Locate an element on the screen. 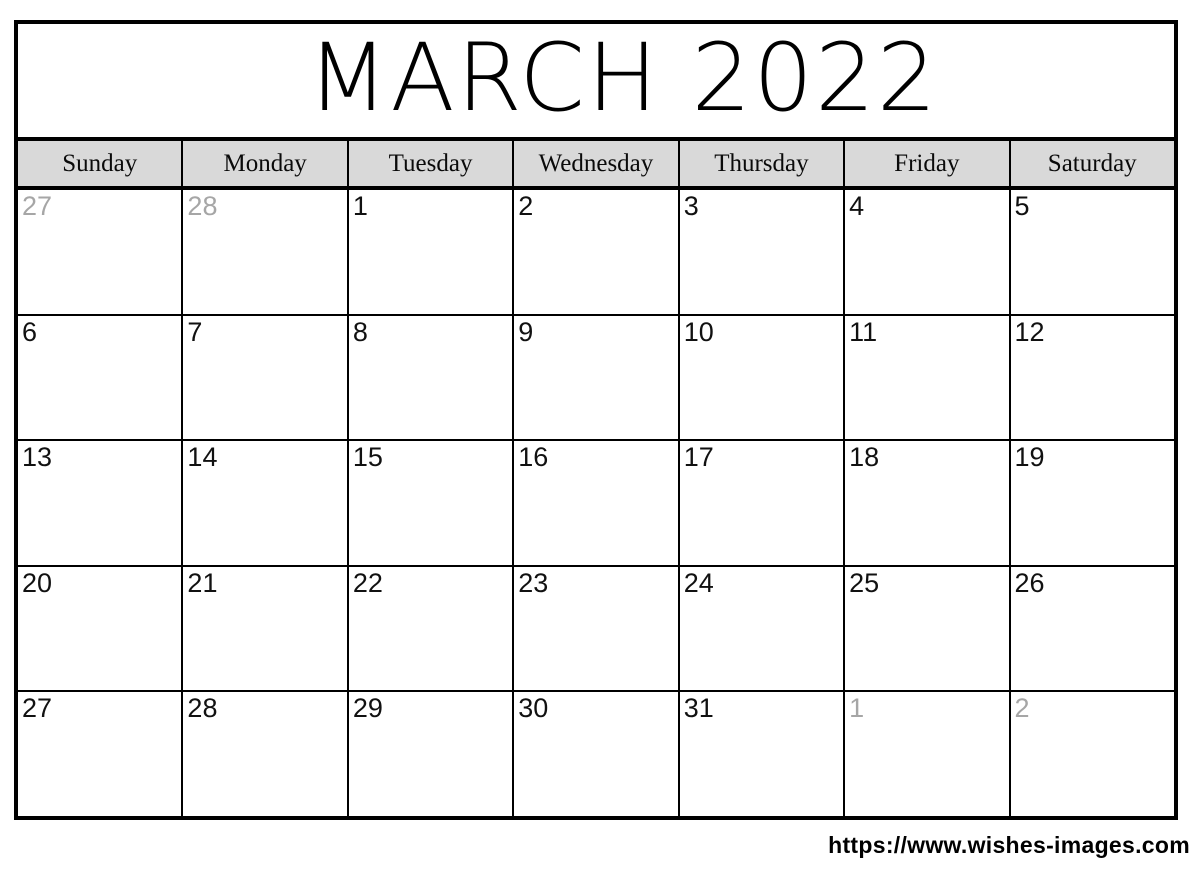  day-number: 6 is located at coordinates (30, 331).